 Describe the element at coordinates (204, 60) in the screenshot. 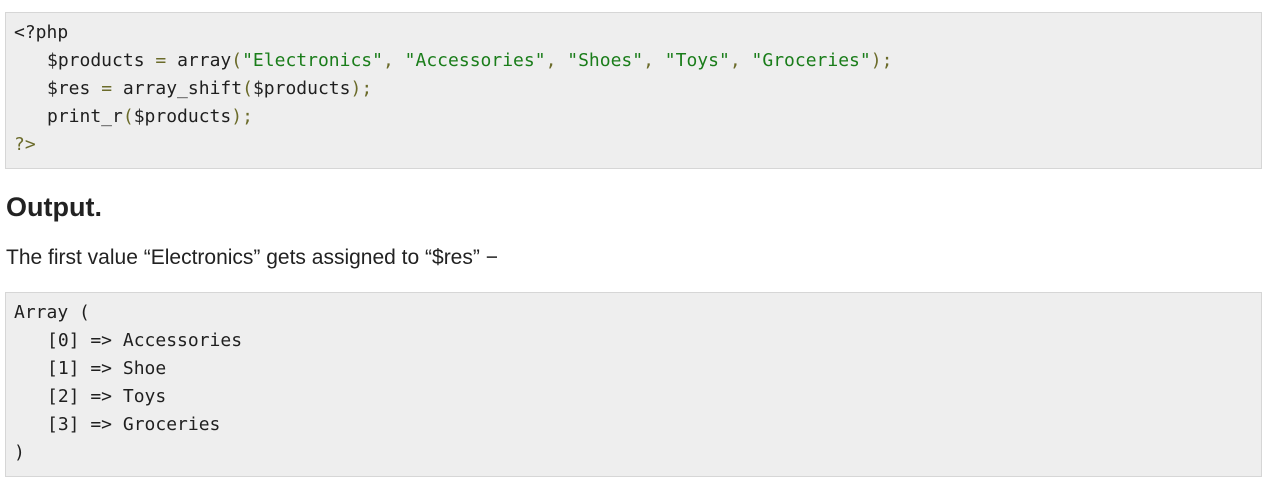

I see `array-func: array` at that location.